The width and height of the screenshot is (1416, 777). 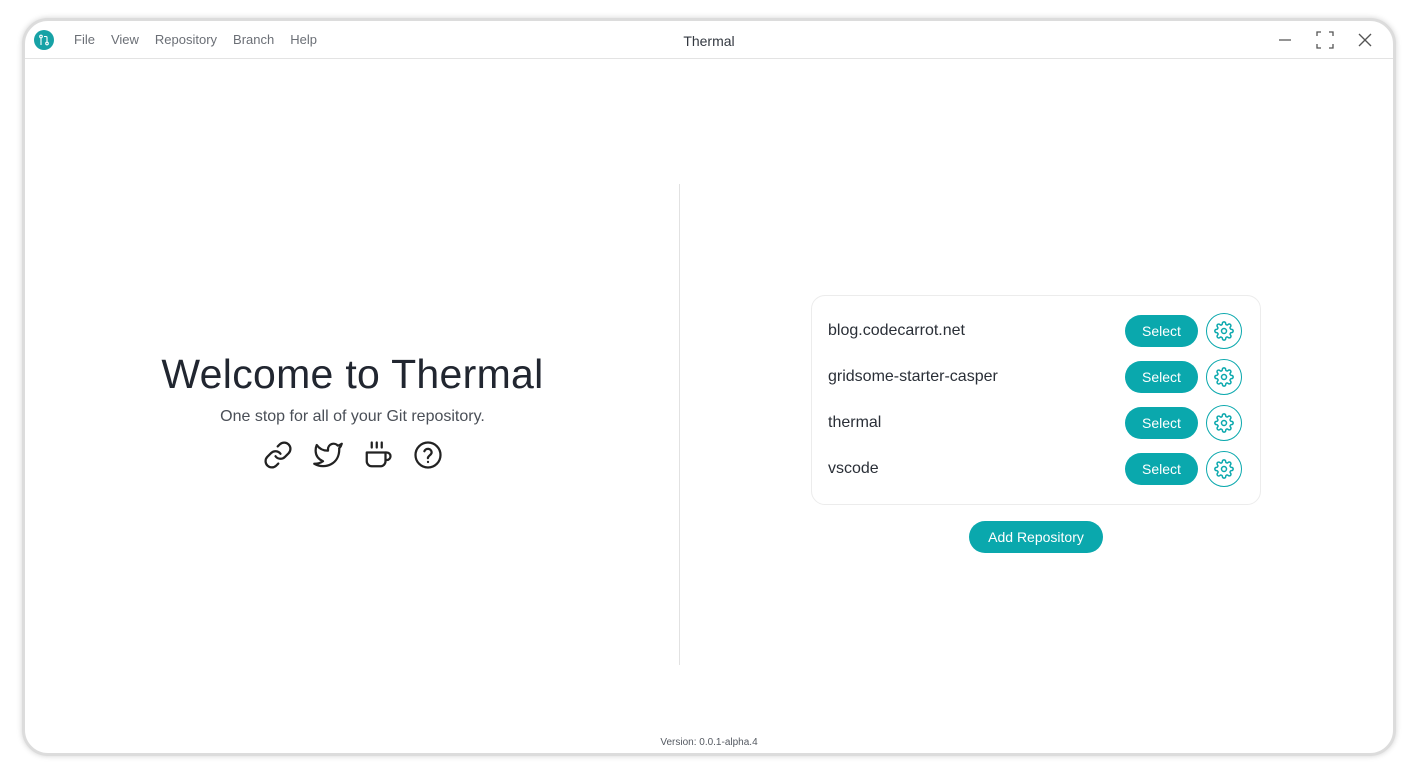 I want to click on window-controls, so click(x=1325, y=39).